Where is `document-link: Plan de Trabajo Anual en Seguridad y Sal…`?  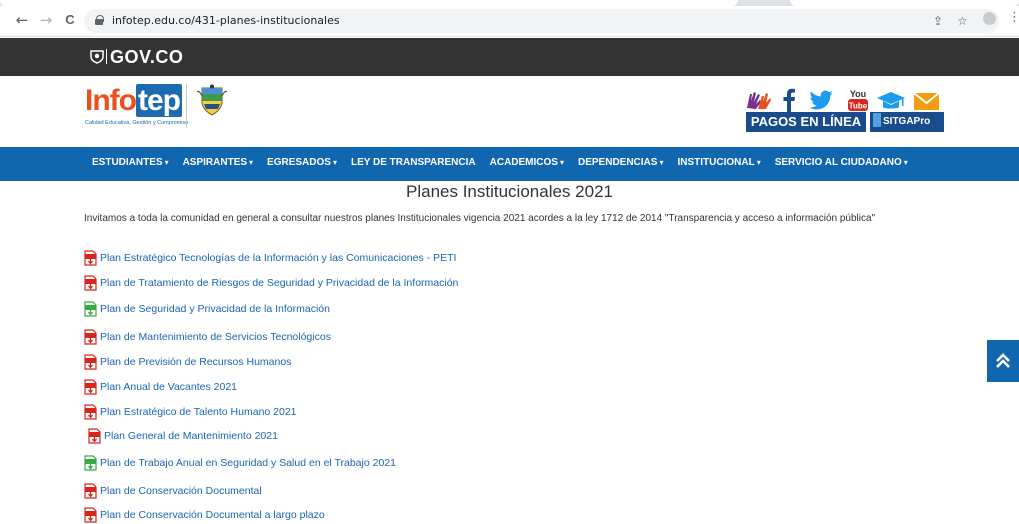
document-link: Plan de Trabajo Anual en Seguridad y Sal… is located at coordinates (248, 463).